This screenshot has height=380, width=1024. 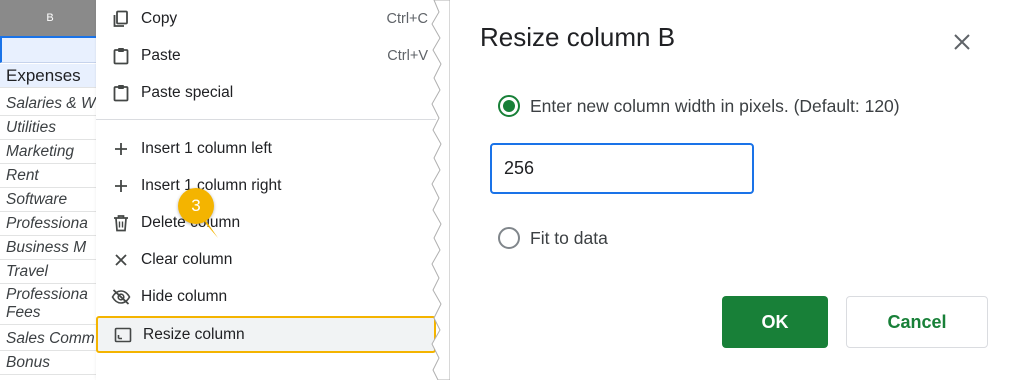 What do you see at coordinates (211, 185) in the screenshot?
I see `menu-item-label: Insert 1 column right` at bounding box center [211, 185].